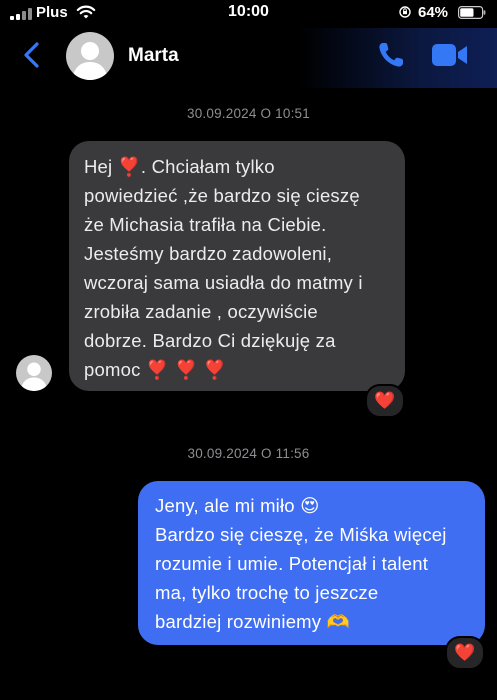 The height and width of the screenshot is (700, 497). I want to click on status-bar: Plus 10:00 64%, so click(248, 14).